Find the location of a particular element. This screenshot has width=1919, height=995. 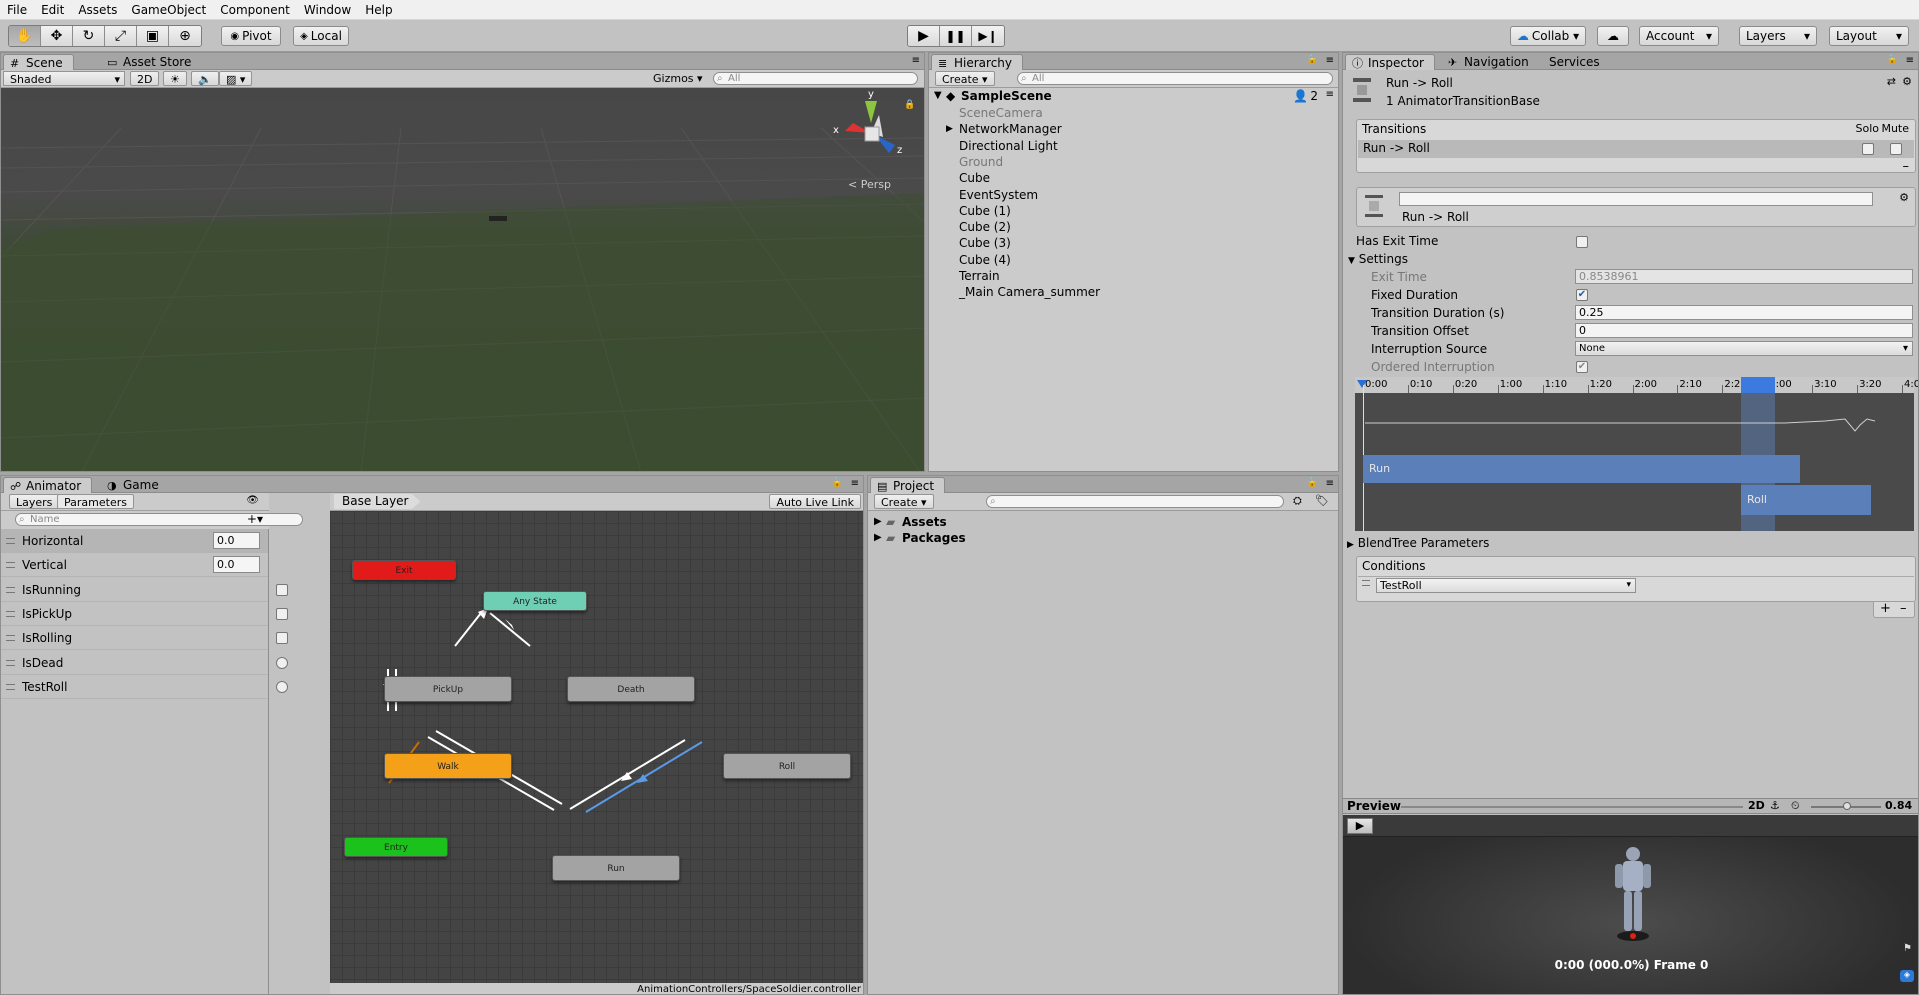

scene-gizmo: y x z is located at coordinates (871, 131).